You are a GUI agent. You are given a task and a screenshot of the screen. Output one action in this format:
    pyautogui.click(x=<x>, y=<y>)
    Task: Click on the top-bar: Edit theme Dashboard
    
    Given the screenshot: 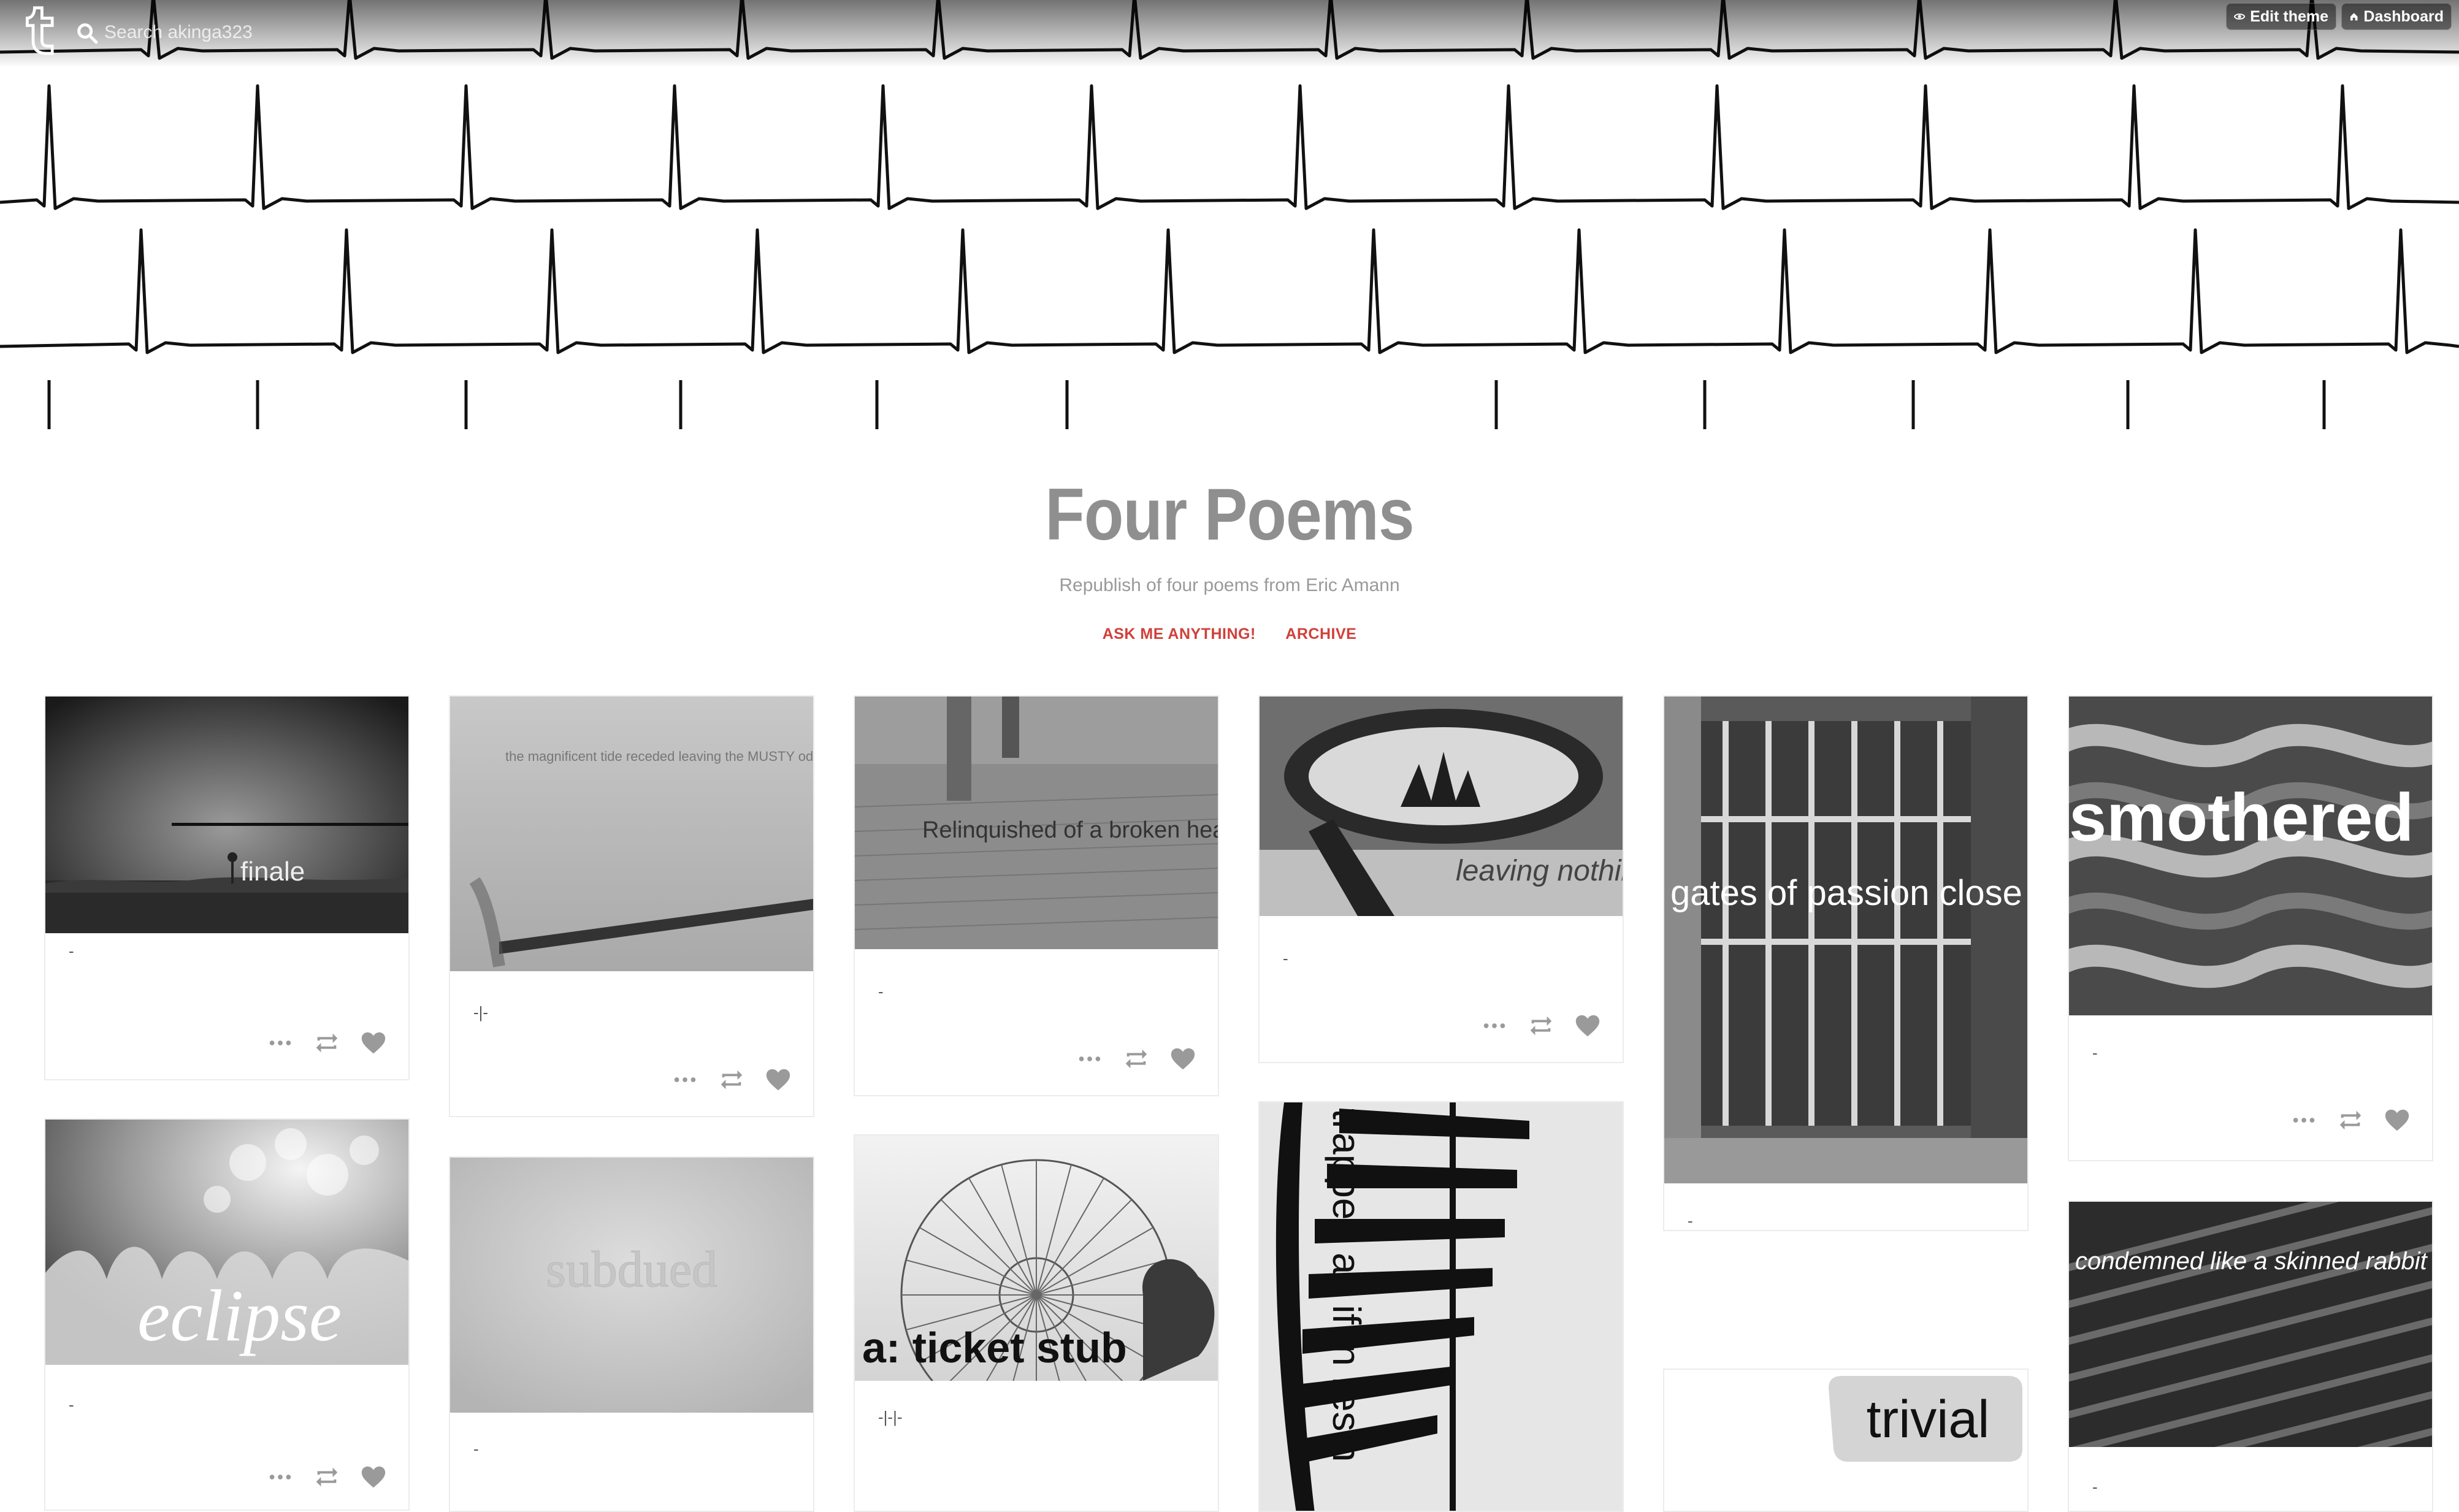 What is the action you would take?
    pyautogui.click(x=1230, y=33)
    